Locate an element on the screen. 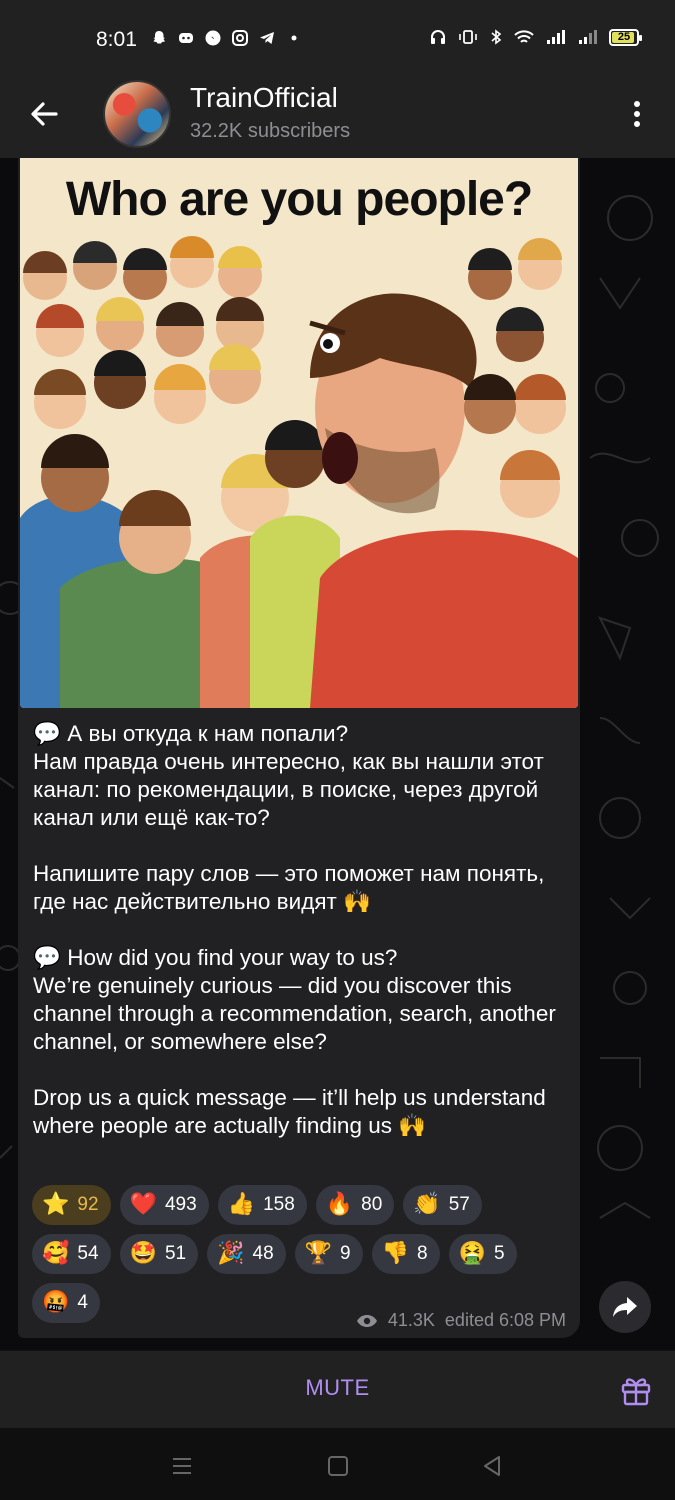 The height and width of the screenshot is (1500, 675). mute-button: MUTE is located at coordinates (337, 1388).